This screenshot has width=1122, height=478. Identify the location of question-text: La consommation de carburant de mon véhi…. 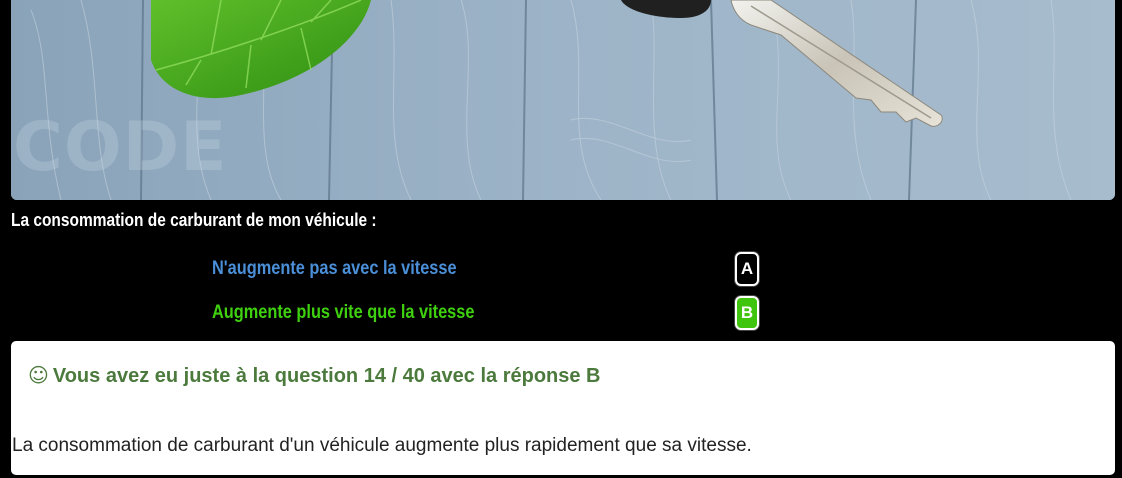
(194, 220).